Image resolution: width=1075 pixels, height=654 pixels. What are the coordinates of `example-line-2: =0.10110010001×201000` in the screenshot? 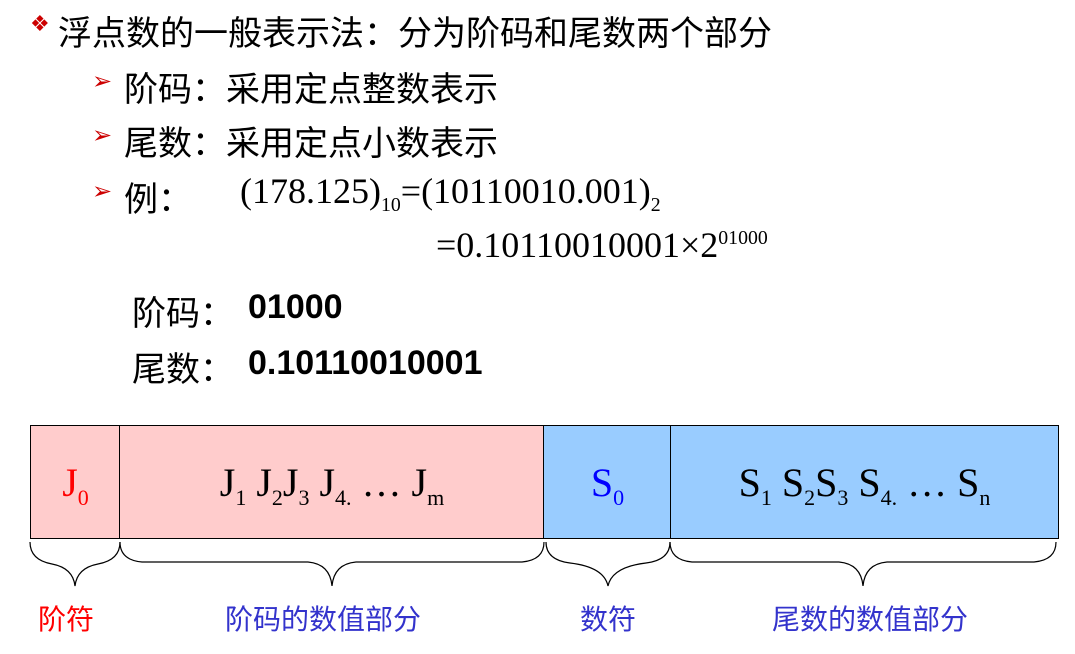 It's located at (602, 245).